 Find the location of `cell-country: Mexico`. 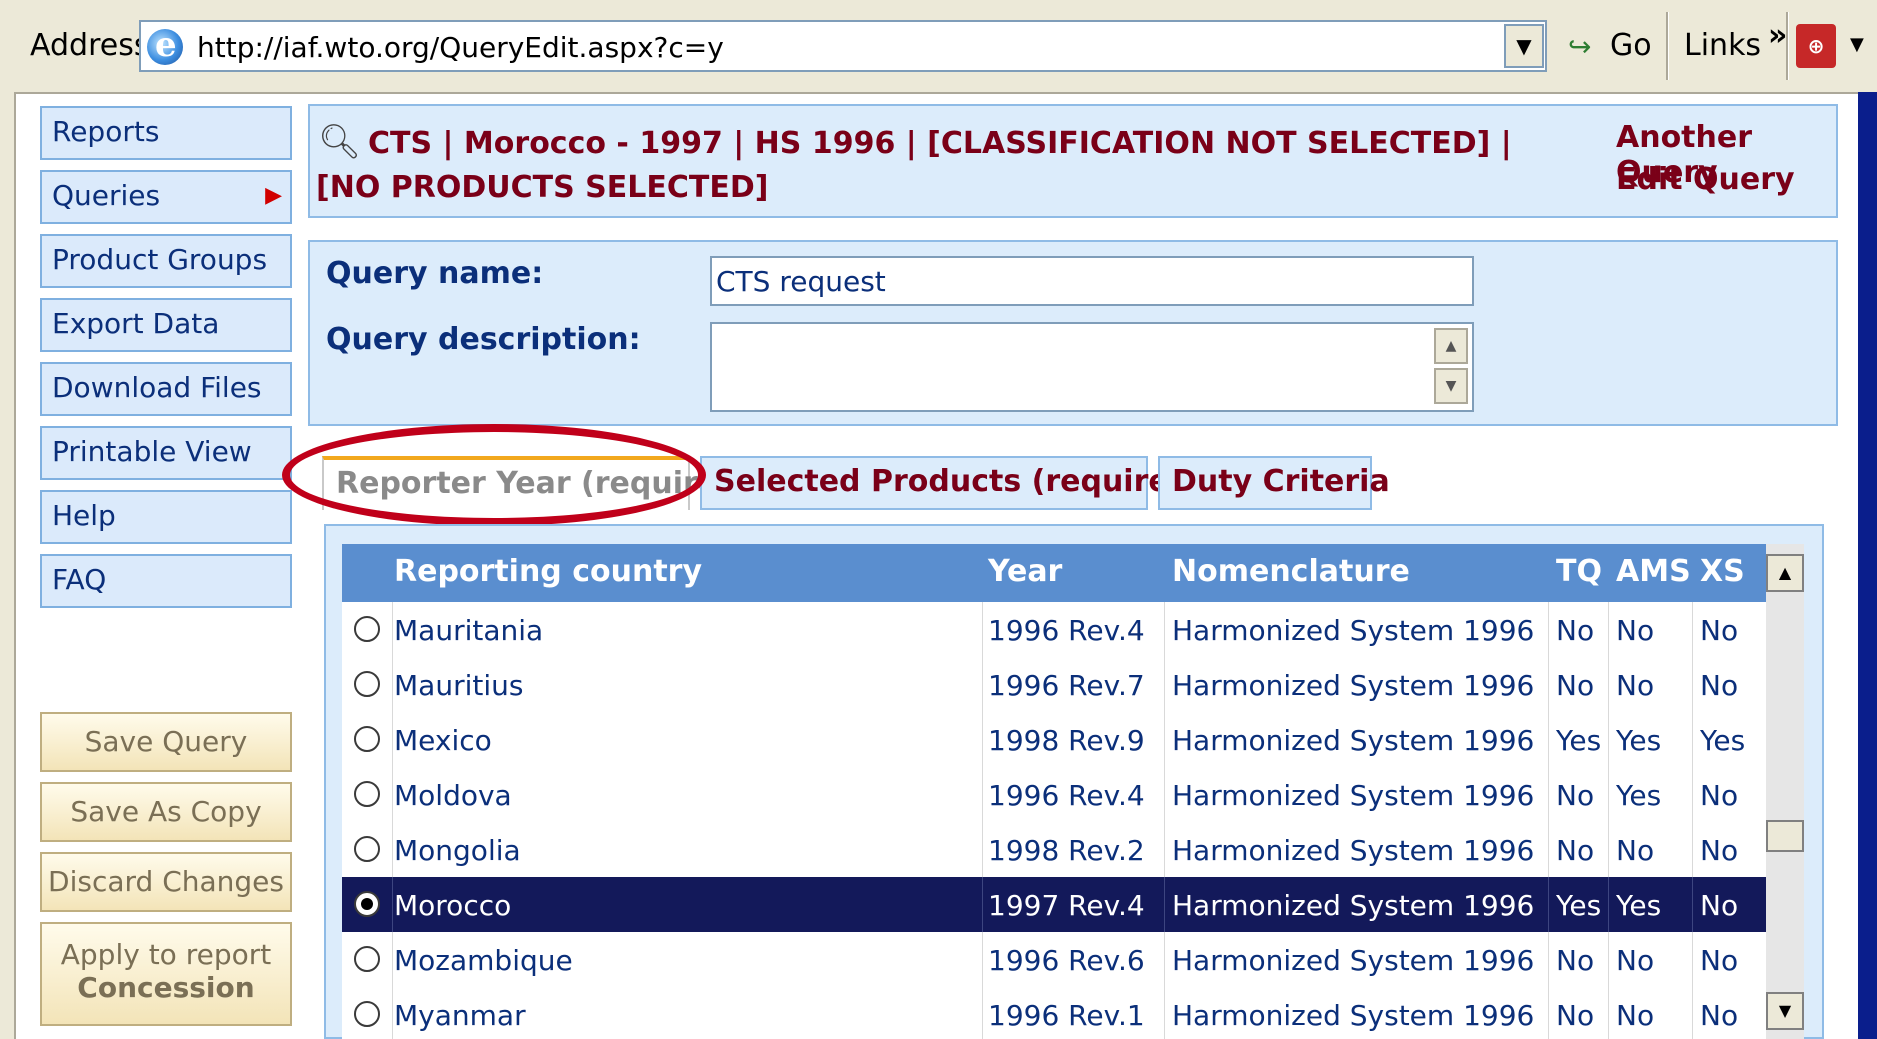

cell-country: Mexico is located at coordinates (443, 740).